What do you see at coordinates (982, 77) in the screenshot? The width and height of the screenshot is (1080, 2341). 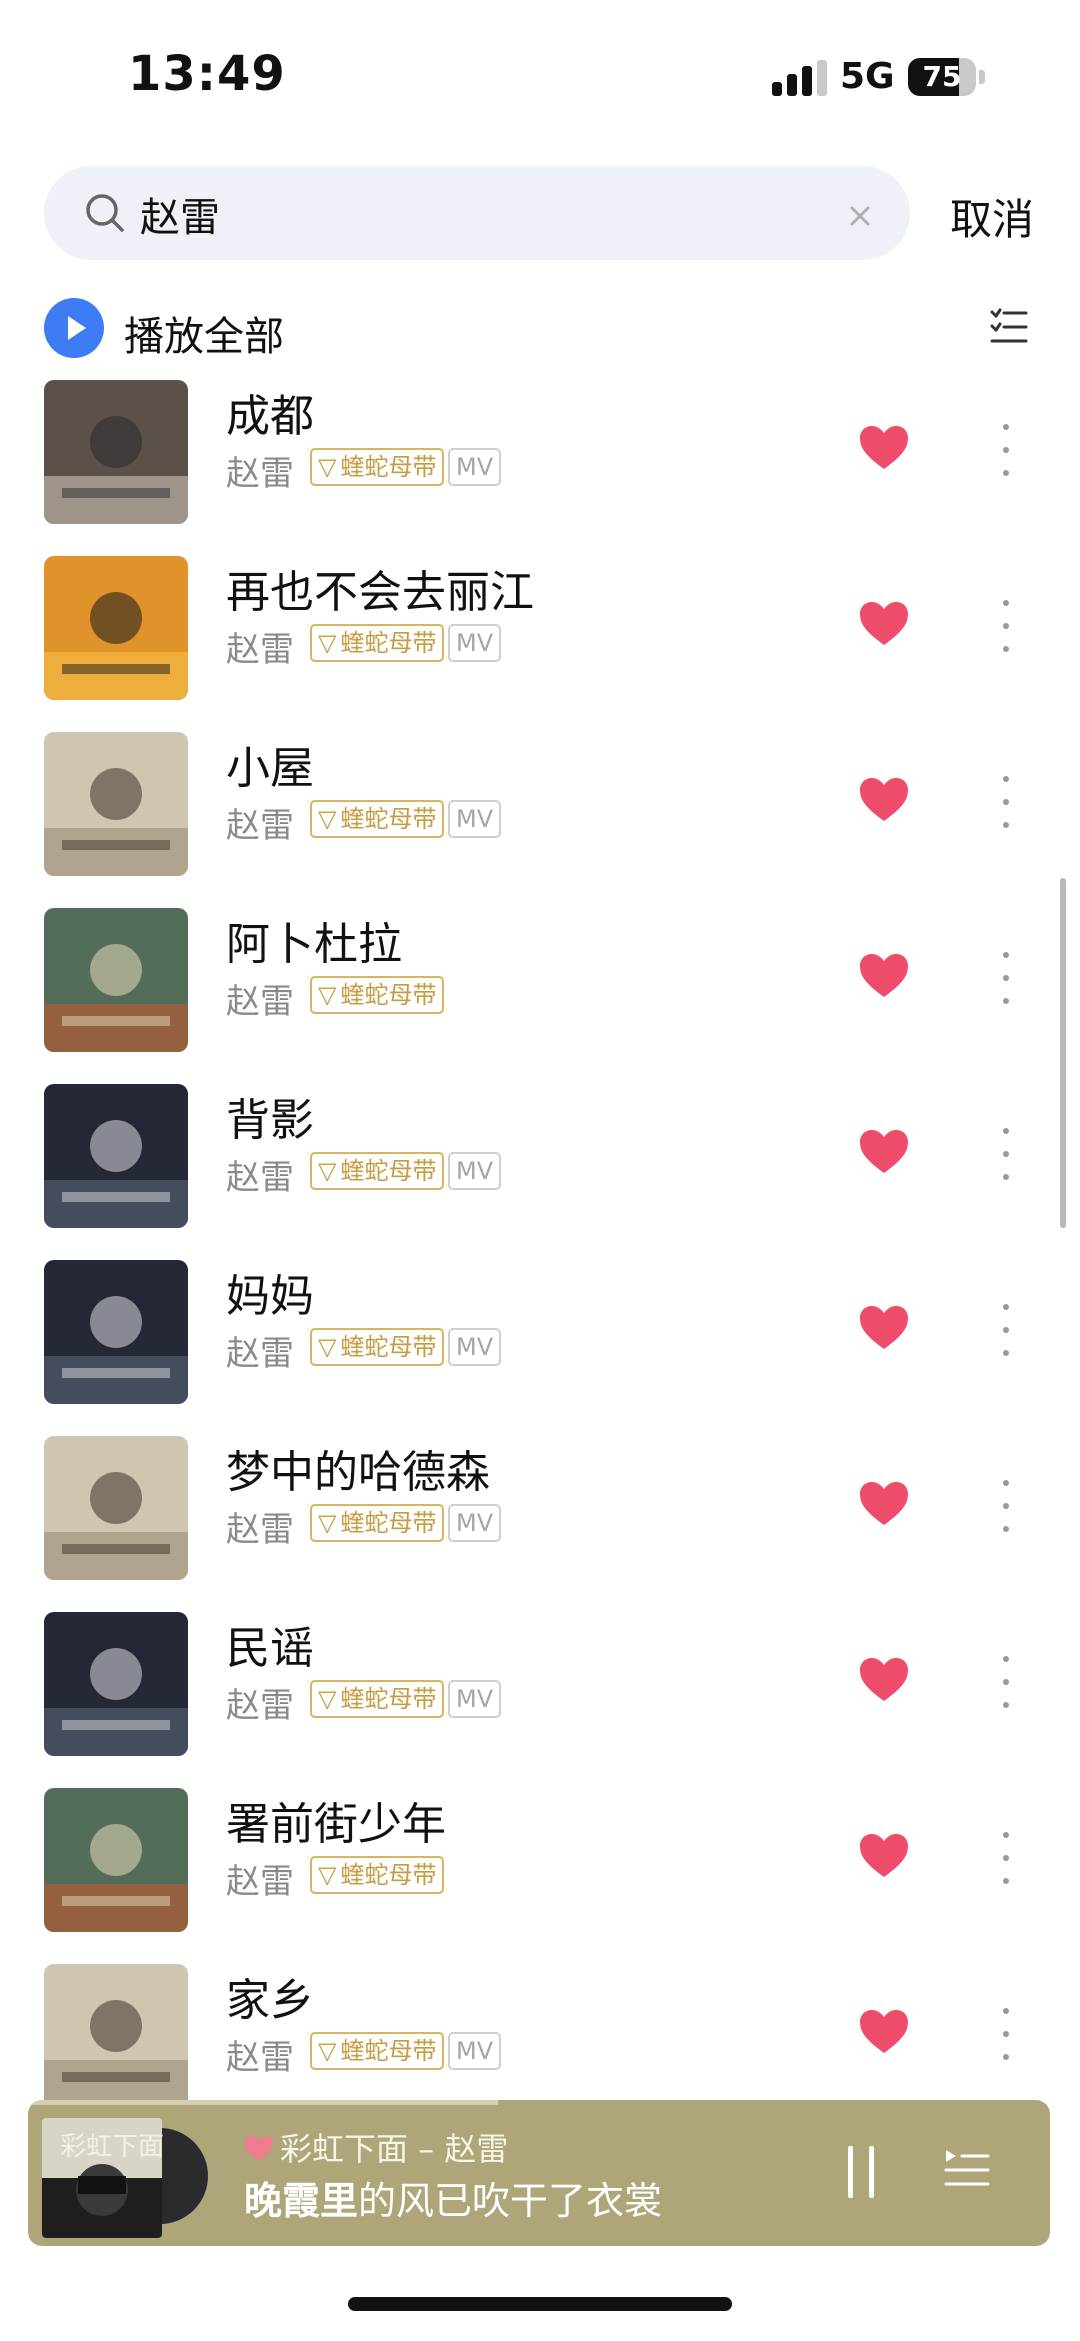 I see `battery-nub` at bounding box center [982, 77].